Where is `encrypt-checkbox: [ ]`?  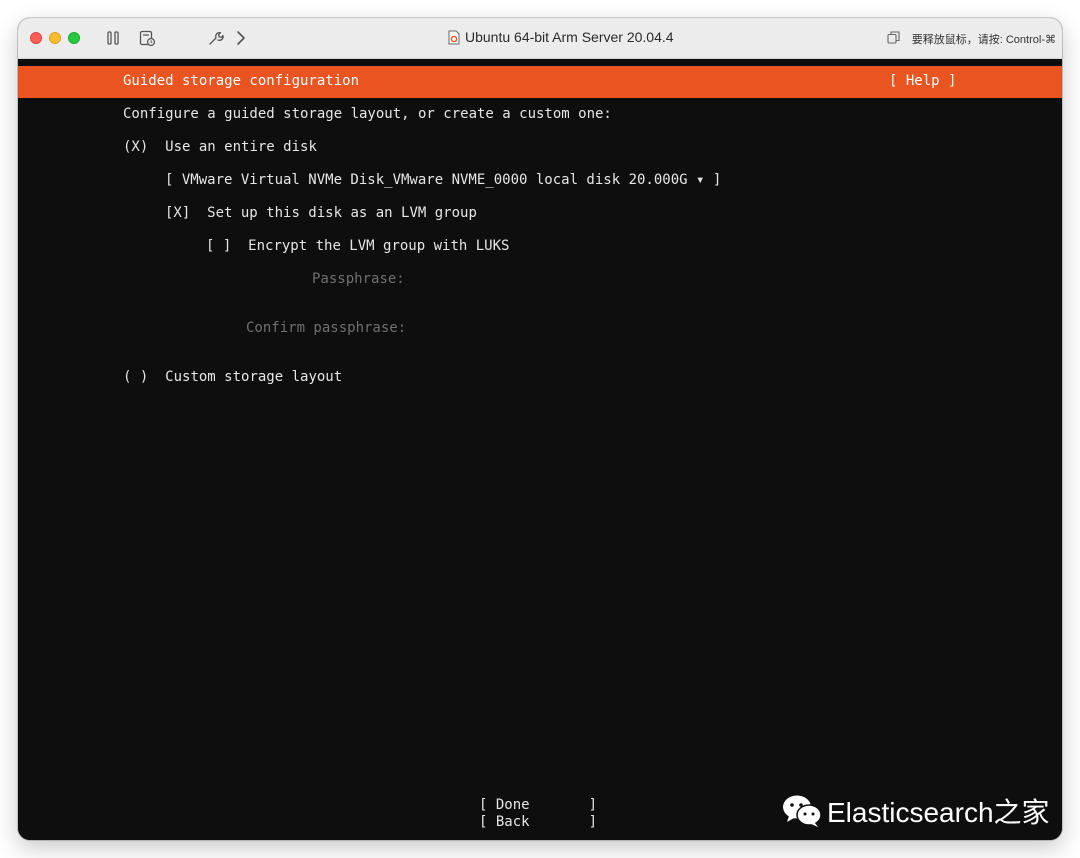 encrypt-checkbox: [ ] is located at coordinates (218, 246).